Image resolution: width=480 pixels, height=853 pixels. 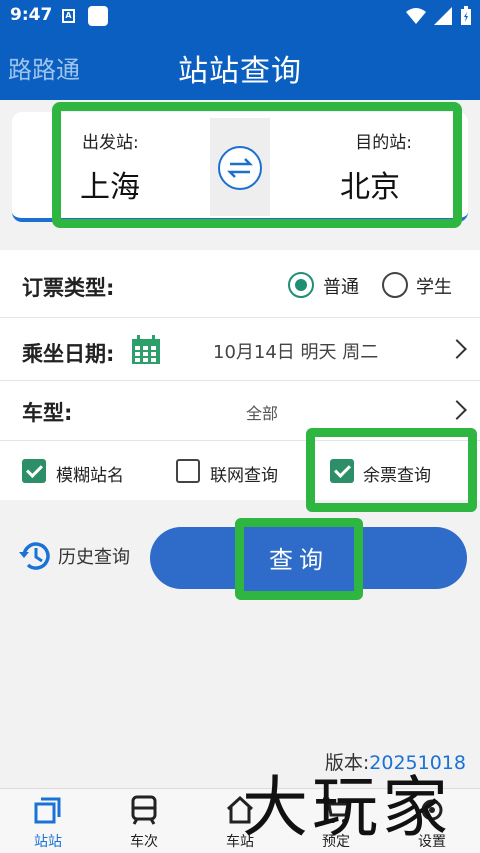 What do you see at coordinates (240, 284) in the screenshot?
I see `ticket-type-row: 订票类型: 普通 学生` at bounding box center [240, 284].